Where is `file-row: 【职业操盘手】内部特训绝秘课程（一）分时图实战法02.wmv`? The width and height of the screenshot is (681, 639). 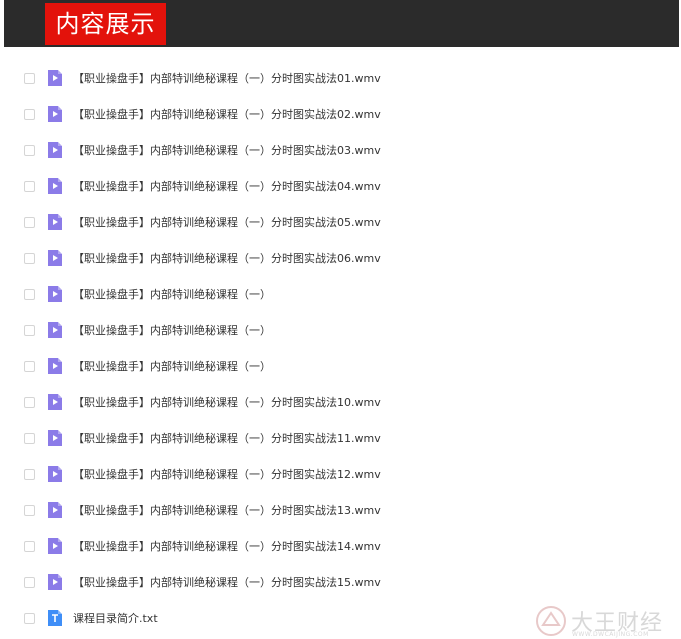
file-row: 【职业操盘手】内部特训绝秘课程（一）分时图实战法02.wmv is located at coordinates (340, 114).